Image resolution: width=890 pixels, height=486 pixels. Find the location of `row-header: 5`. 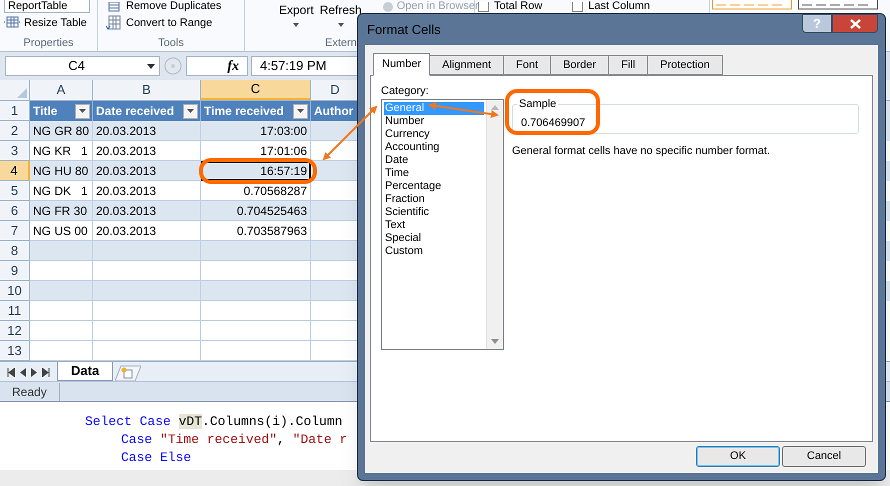

row-header: 5 is located at coordinates (15, 191).